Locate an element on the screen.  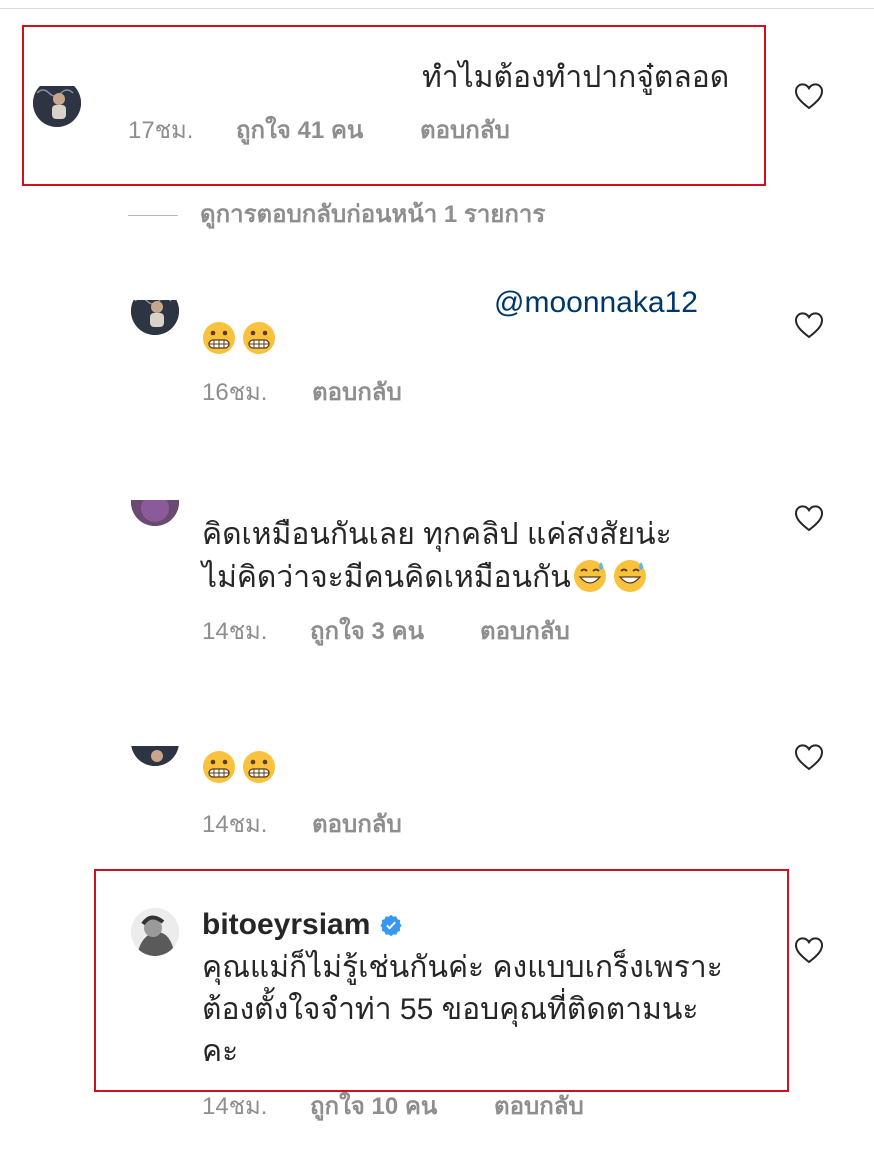
comment-time: 16ชม. is located at coordinates (235, 392).